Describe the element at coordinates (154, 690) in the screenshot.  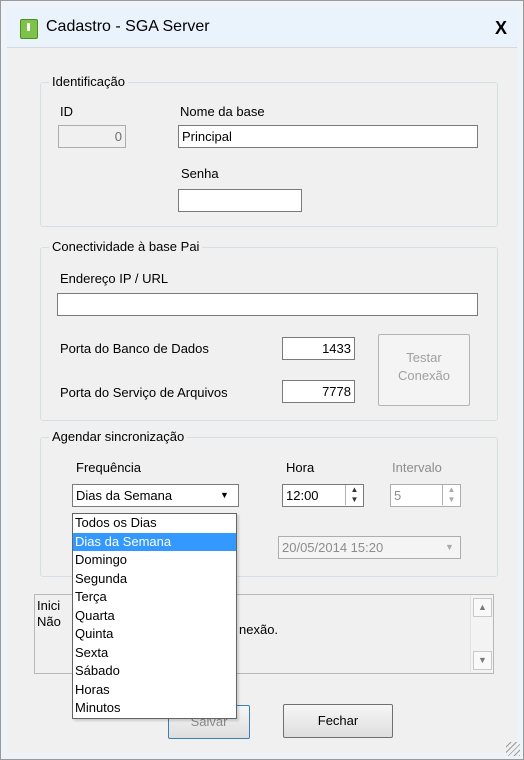
I see `dropdown-option: Horas` at that location.